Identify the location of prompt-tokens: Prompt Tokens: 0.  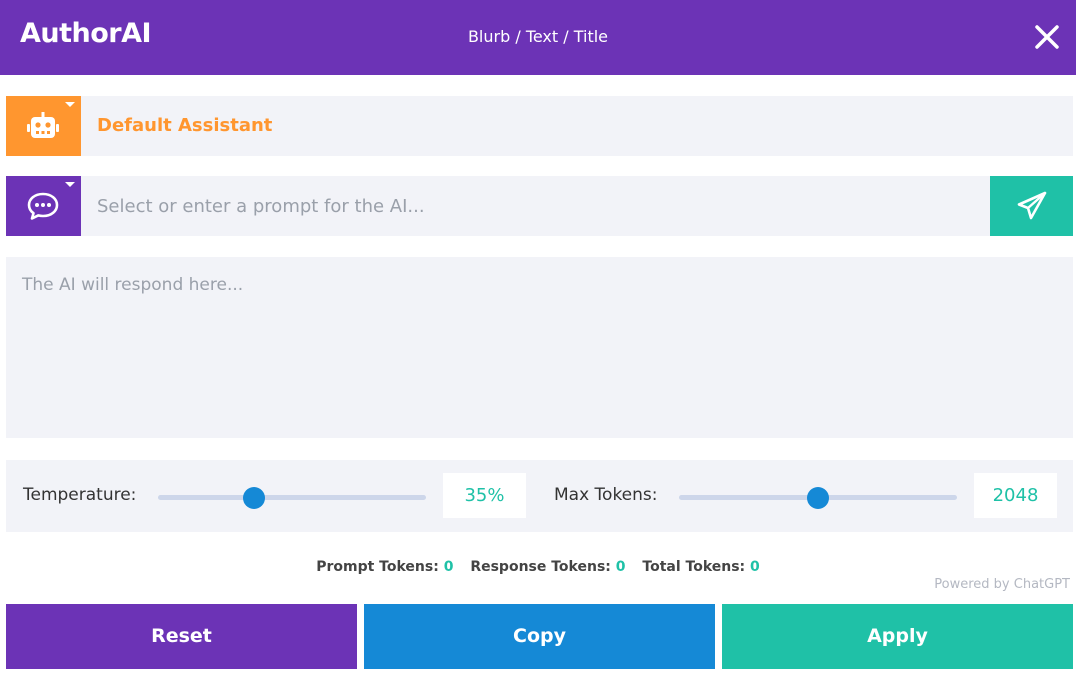
(384, 567).